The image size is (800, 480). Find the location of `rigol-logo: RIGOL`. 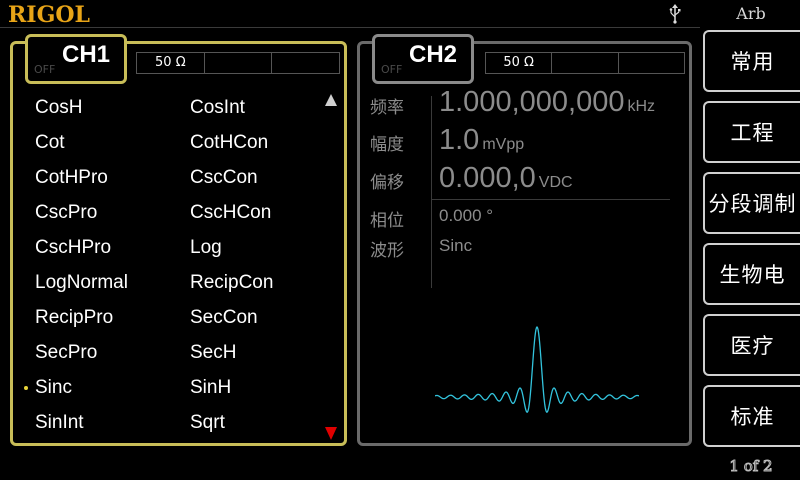

rigol-logo: RIGOL is located at coordinates (49, 15).